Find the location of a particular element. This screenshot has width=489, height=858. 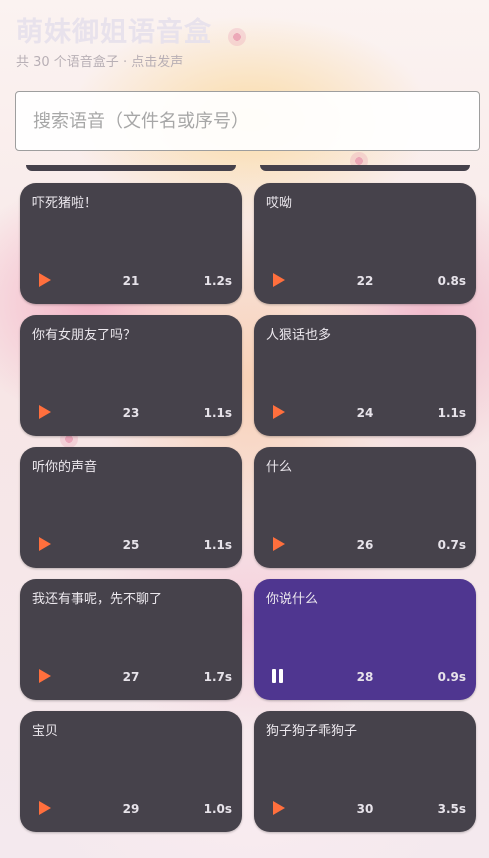

clip-number: 28 is located at coordinates (365, 677).